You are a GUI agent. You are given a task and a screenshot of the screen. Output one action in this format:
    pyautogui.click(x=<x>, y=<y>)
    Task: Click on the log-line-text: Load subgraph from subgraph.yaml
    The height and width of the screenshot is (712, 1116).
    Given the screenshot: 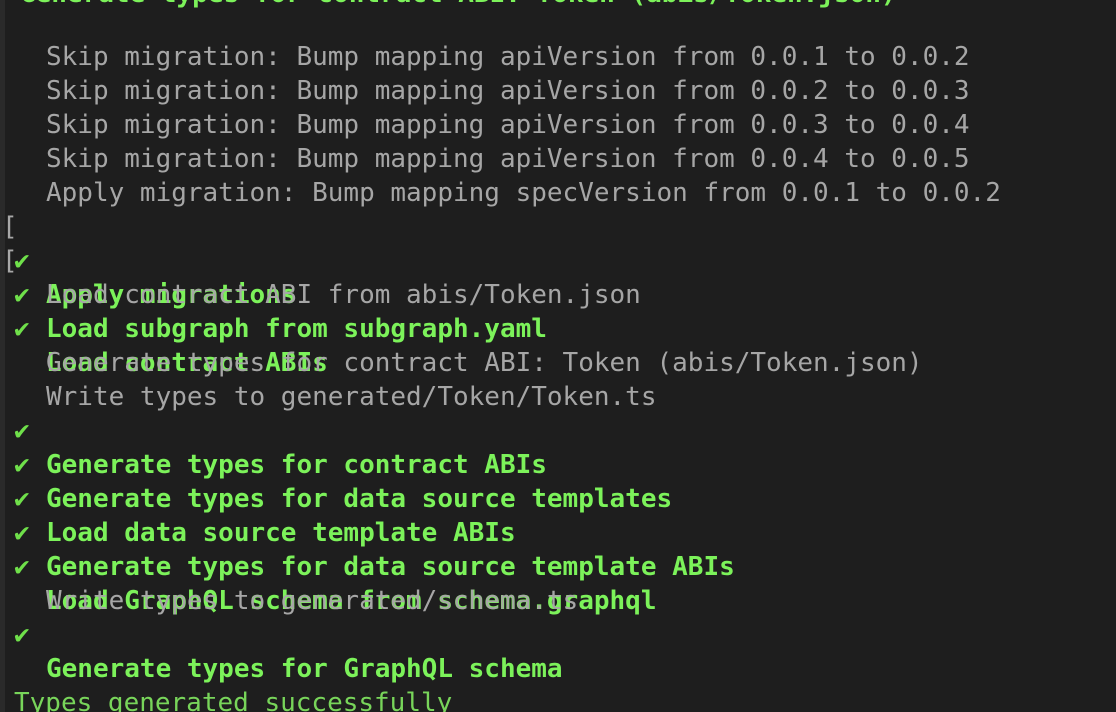 What is the action you would take?
    pyautogui.click(x=296, y=329)
    